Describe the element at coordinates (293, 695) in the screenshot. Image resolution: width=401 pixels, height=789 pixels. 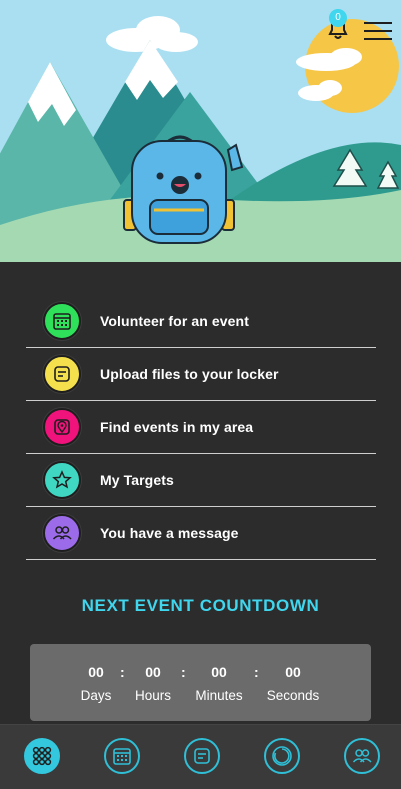
I see `countdown-seconds-label: Seconds` at that location.